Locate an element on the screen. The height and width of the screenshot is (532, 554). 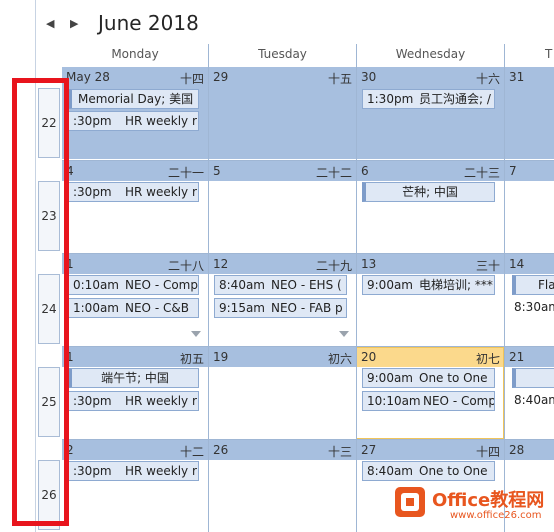
event-one-to-one: 8:40am One to One is located at coordinates (428, 471).